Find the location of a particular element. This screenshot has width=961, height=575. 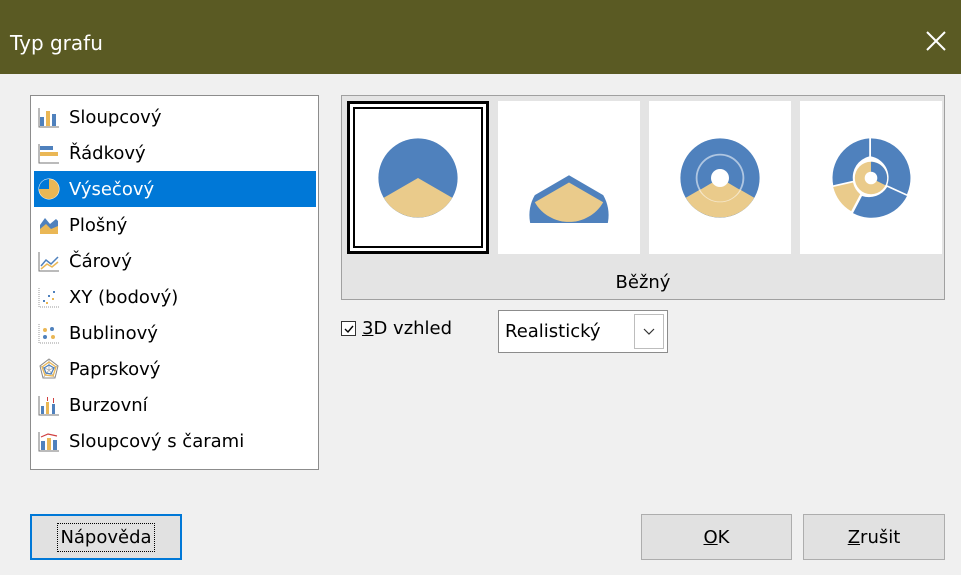

chart-type-label: Burzovní is located at coordinates (108, 405).